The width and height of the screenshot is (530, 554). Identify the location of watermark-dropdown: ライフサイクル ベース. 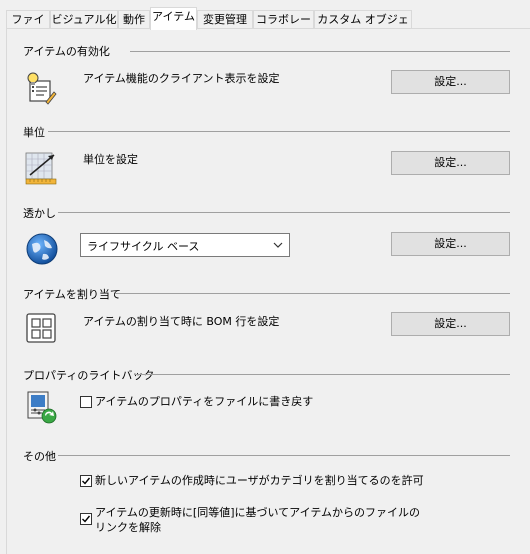
(185, 245).